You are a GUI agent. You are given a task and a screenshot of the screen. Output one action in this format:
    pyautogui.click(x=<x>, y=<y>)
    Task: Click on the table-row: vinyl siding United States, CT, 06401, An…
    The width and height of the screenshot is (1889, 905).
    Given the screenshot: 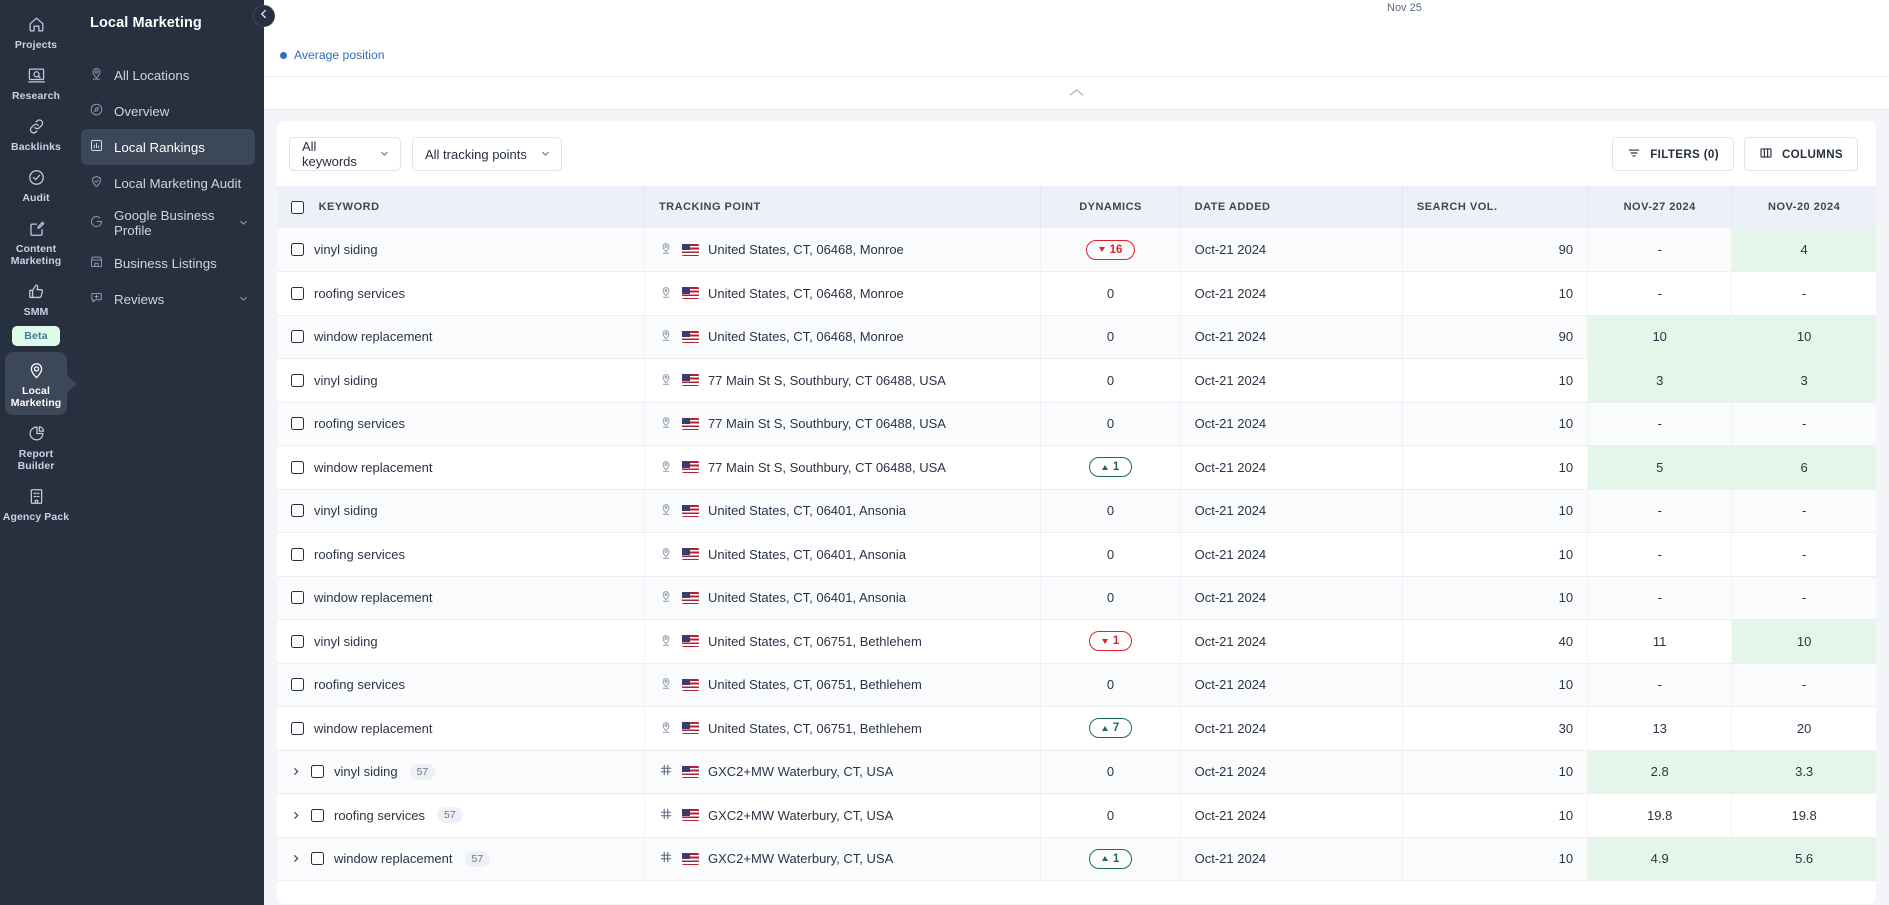 What is the action you would take?
    pyautogui.click(x=1076, y=511)
    